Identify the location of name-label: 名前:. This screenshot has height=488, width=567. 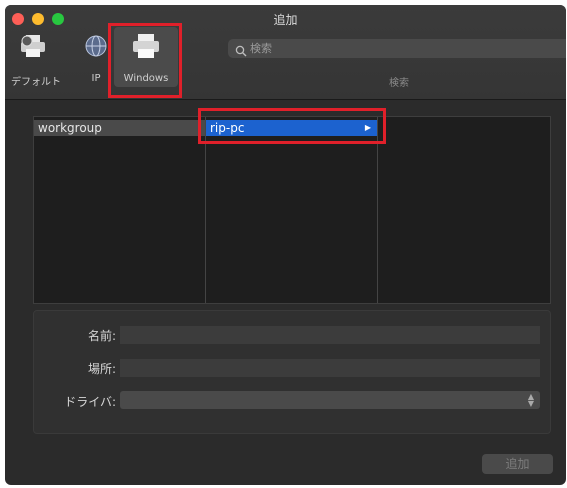
(101, 336).